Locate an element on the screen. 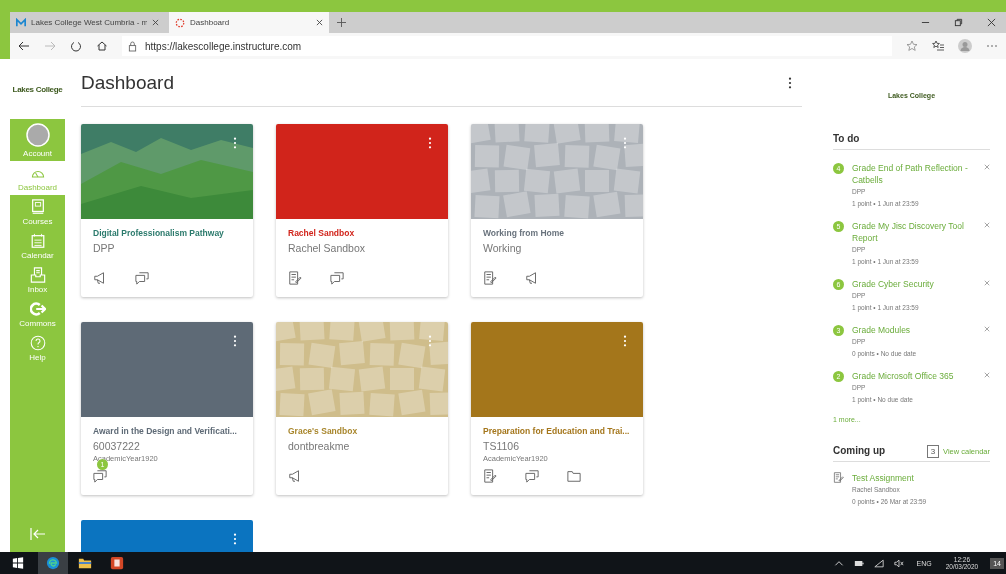 The image size is (1006, 574). arrow-exit-icon is located at coordinates (37, 309).